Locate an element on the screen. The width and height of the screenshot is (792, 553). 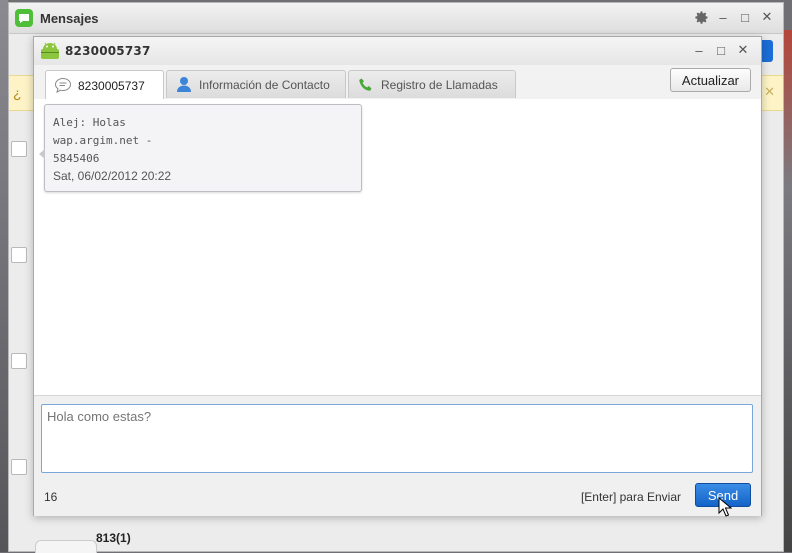
mouse-pointer-icon is located at coordinates (725, 507).